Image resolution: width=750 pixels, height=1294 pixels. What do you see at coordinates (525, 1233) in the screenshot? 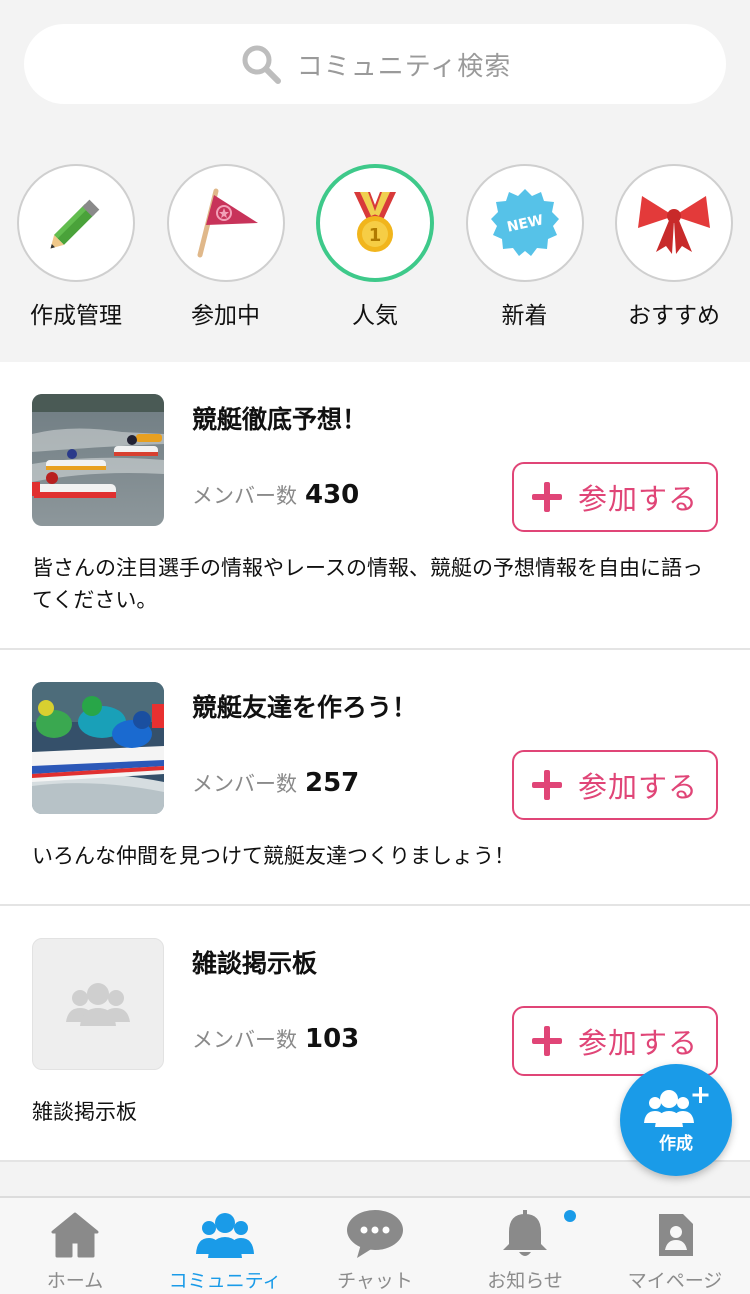
I see `bell-icon` at bounding box center [525, 1233].